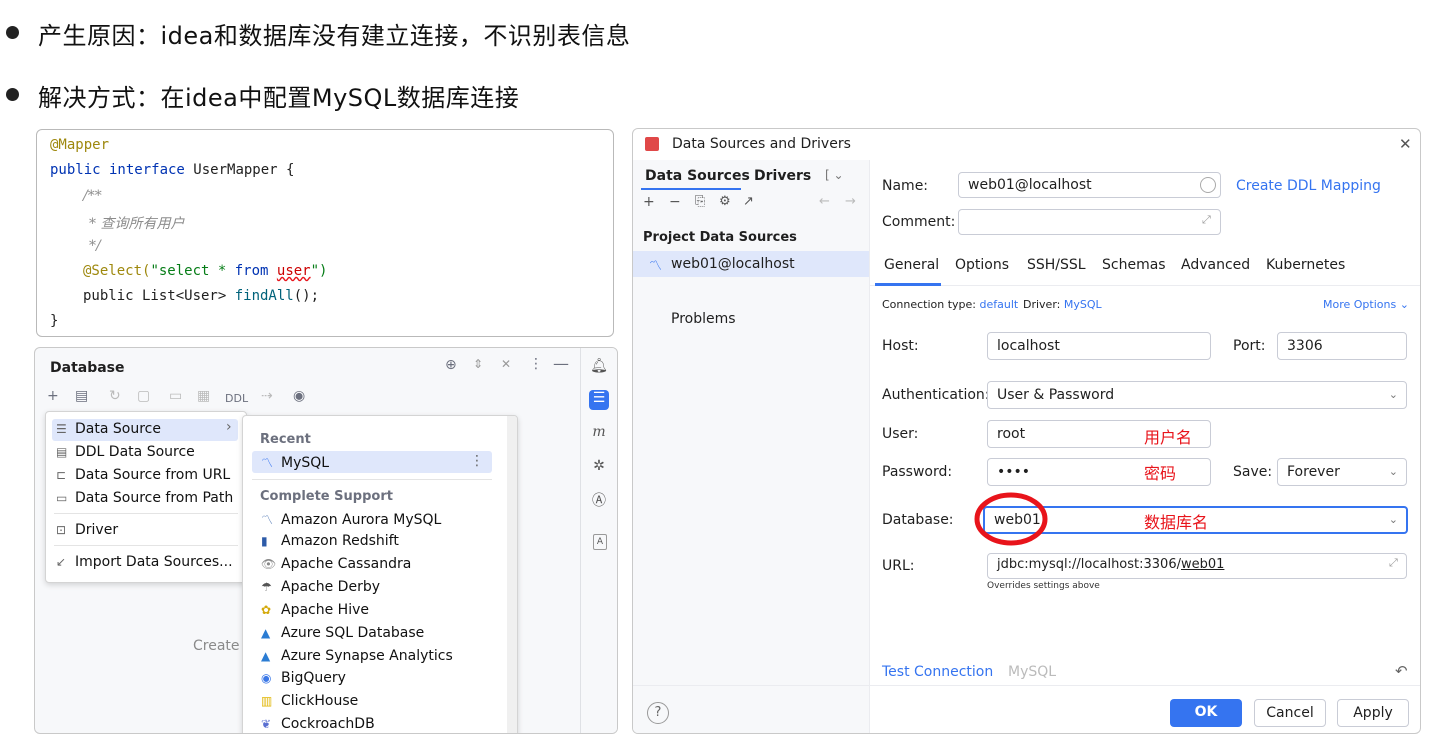 Image resolution: width=1439 pixels, height=743 pixels. Describe the element at coordinates (81, 396) in the screenshot. I see `datasource-properties-icon: ▤` at that location.